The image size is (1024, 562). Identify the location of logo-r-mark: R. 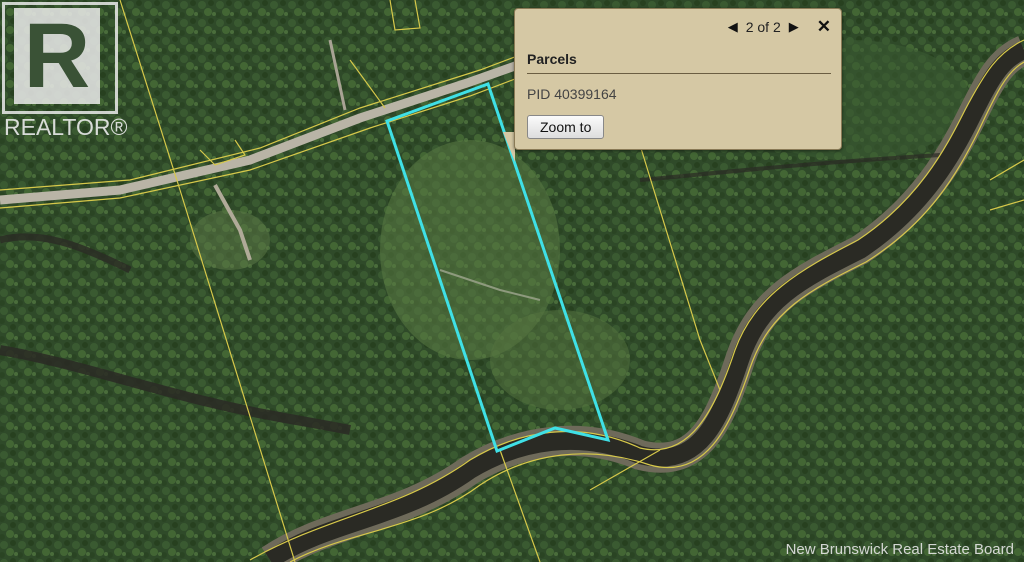
(57, 56).